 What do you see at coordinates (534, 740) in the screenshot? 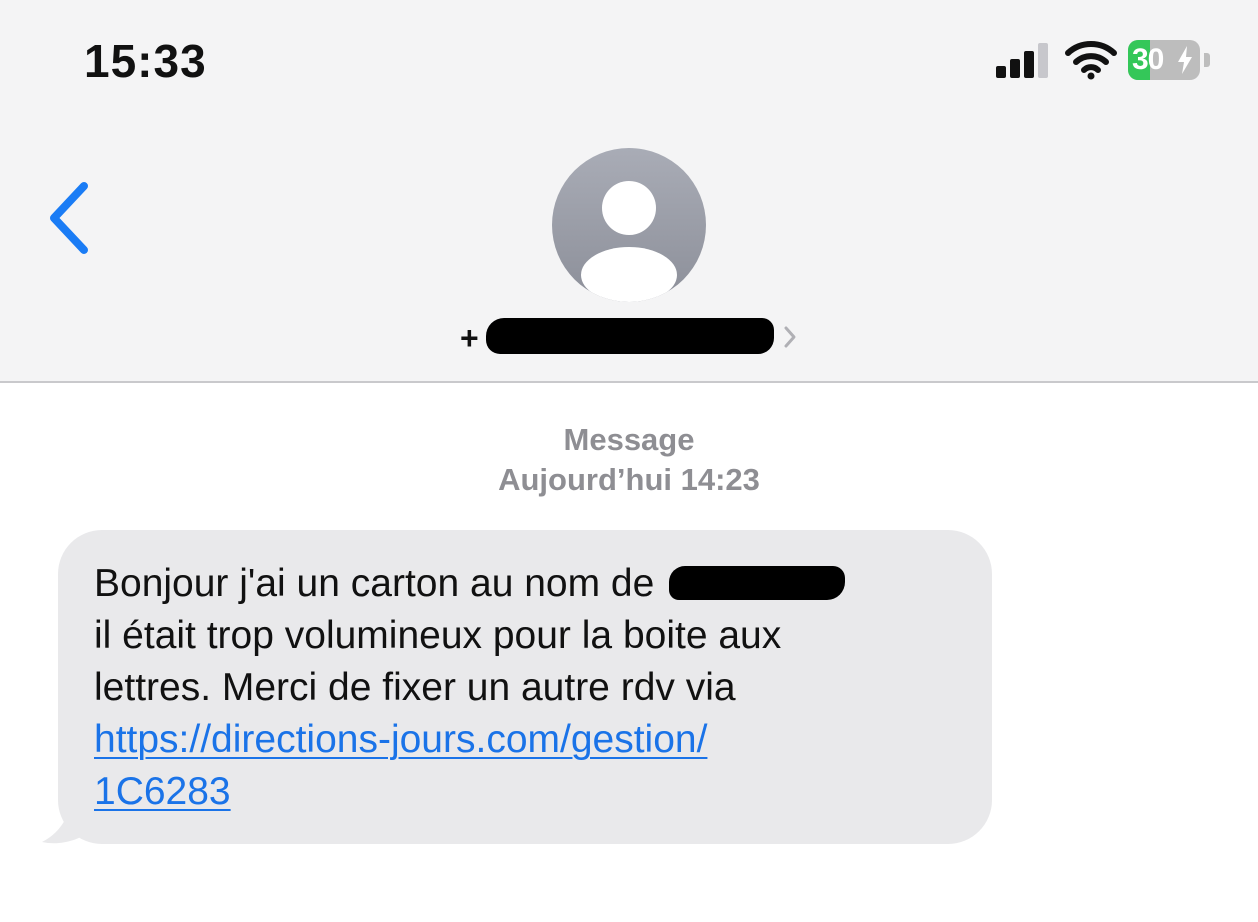
I see `message-link-line-1: https://directions-jours.com/gestion/` at bounding box center [534, 740].